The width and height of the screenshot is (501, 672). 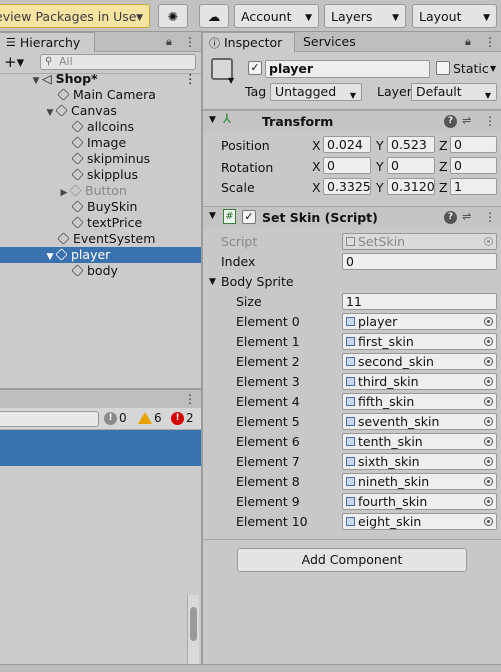 What do you see at coordinates (100, 271) in the screenshot?
I see `tree-item-body: body` at bounding box center [100, 271].